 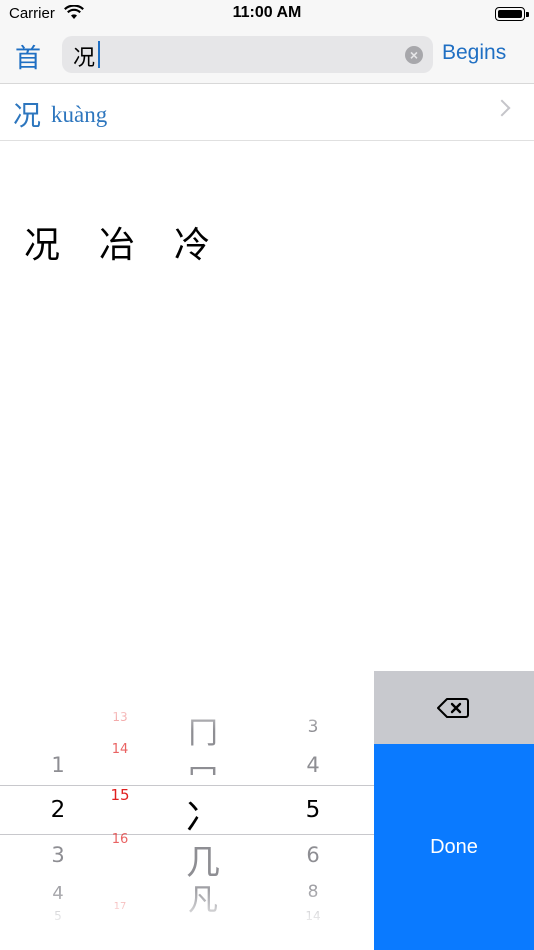 What do you see at coordinates (414, 55) in the screenshot?
I see `clear-icon: ×` at bounding box center [414, 55].